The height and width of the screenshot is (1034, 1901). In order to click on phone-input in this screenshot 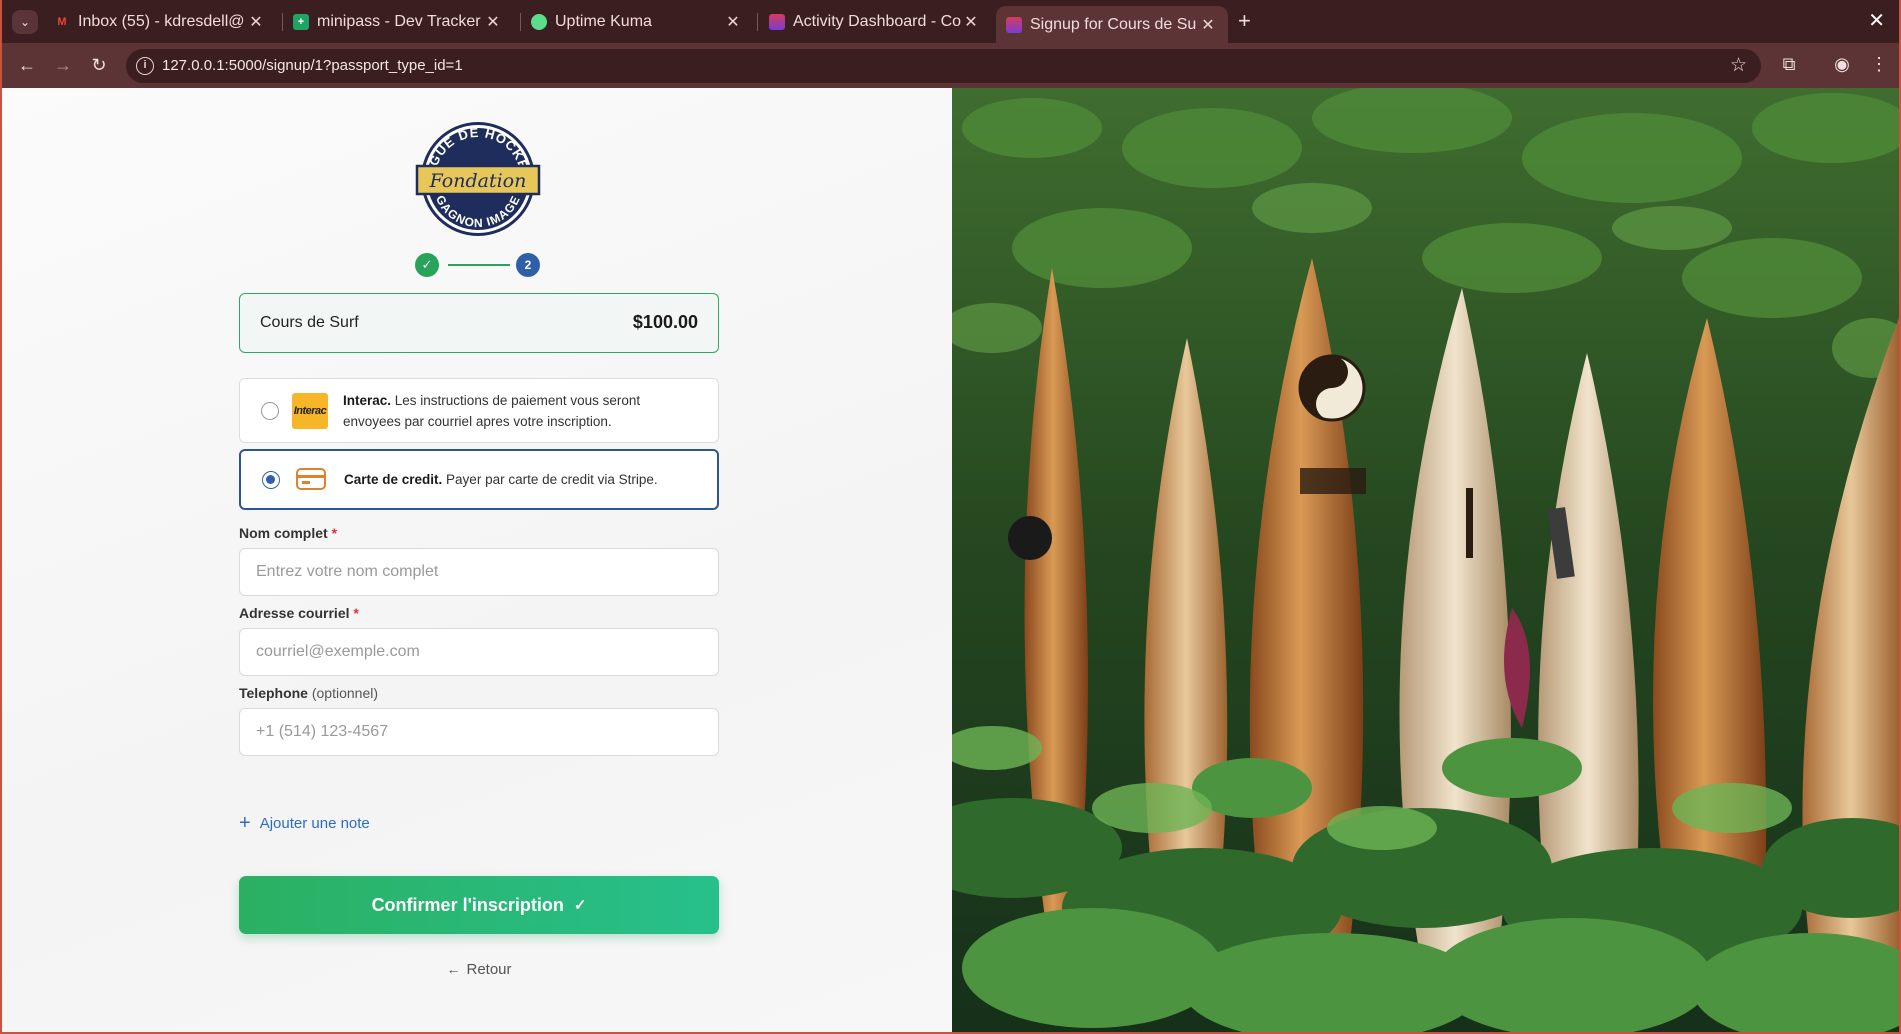, I will do `click(479, 732)`.